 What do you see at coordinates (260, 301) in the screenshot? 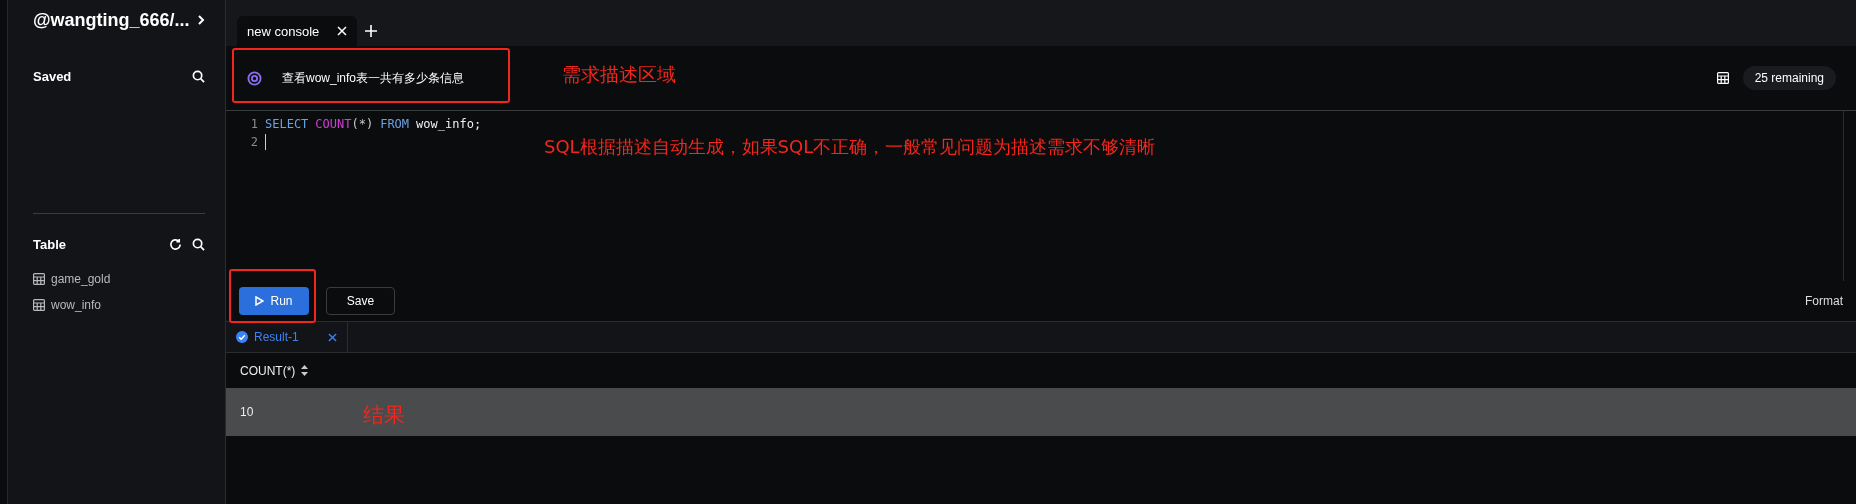
I see `play-icon` at bounding box center [260, 301].